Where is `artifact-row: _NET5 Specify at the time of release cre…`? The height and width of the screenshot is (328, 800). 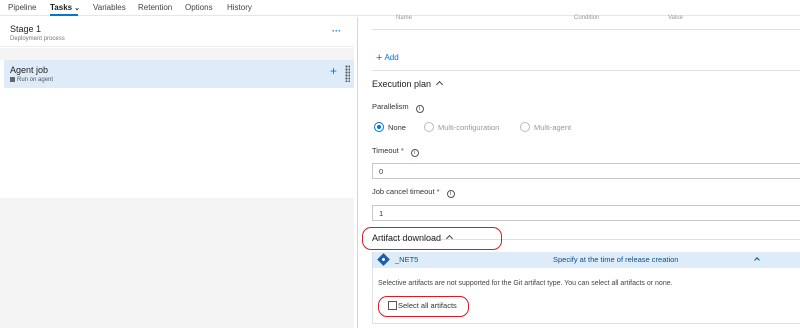 artifact-row: _NET5 Specify at the time of release cre… is located at coordinates (586, 260).